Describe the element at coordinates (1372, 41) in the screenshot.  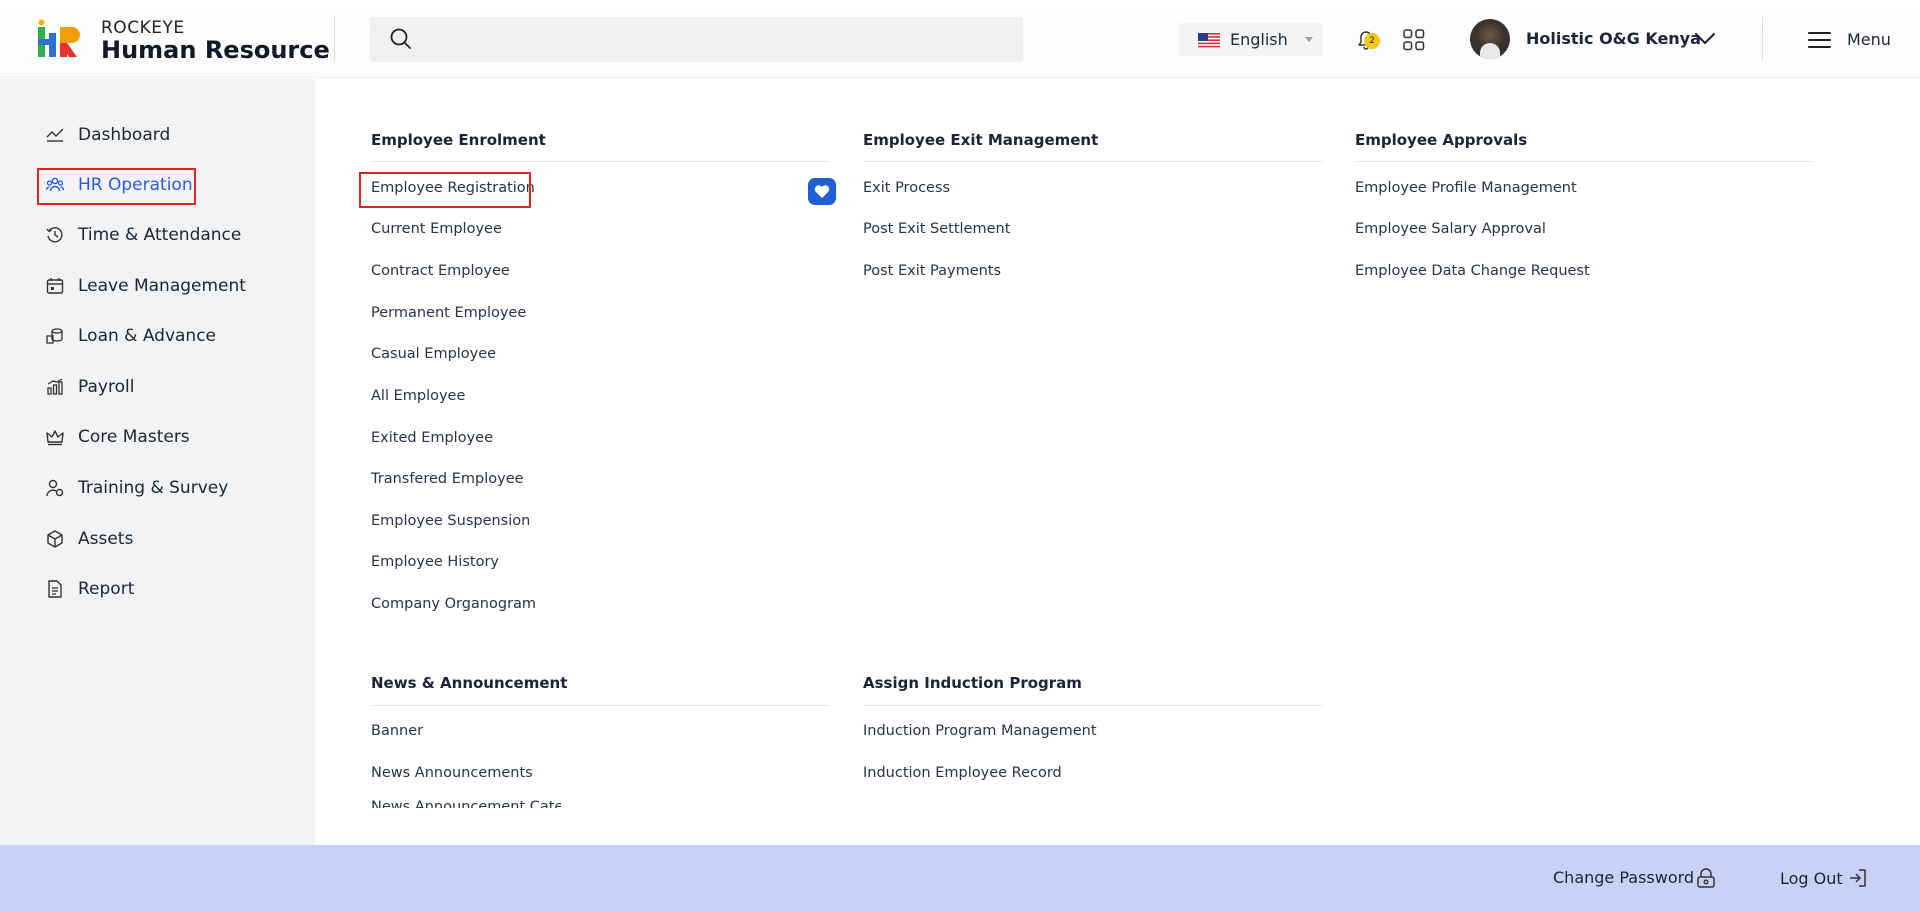
I see `notification-badge: 2` at that location.